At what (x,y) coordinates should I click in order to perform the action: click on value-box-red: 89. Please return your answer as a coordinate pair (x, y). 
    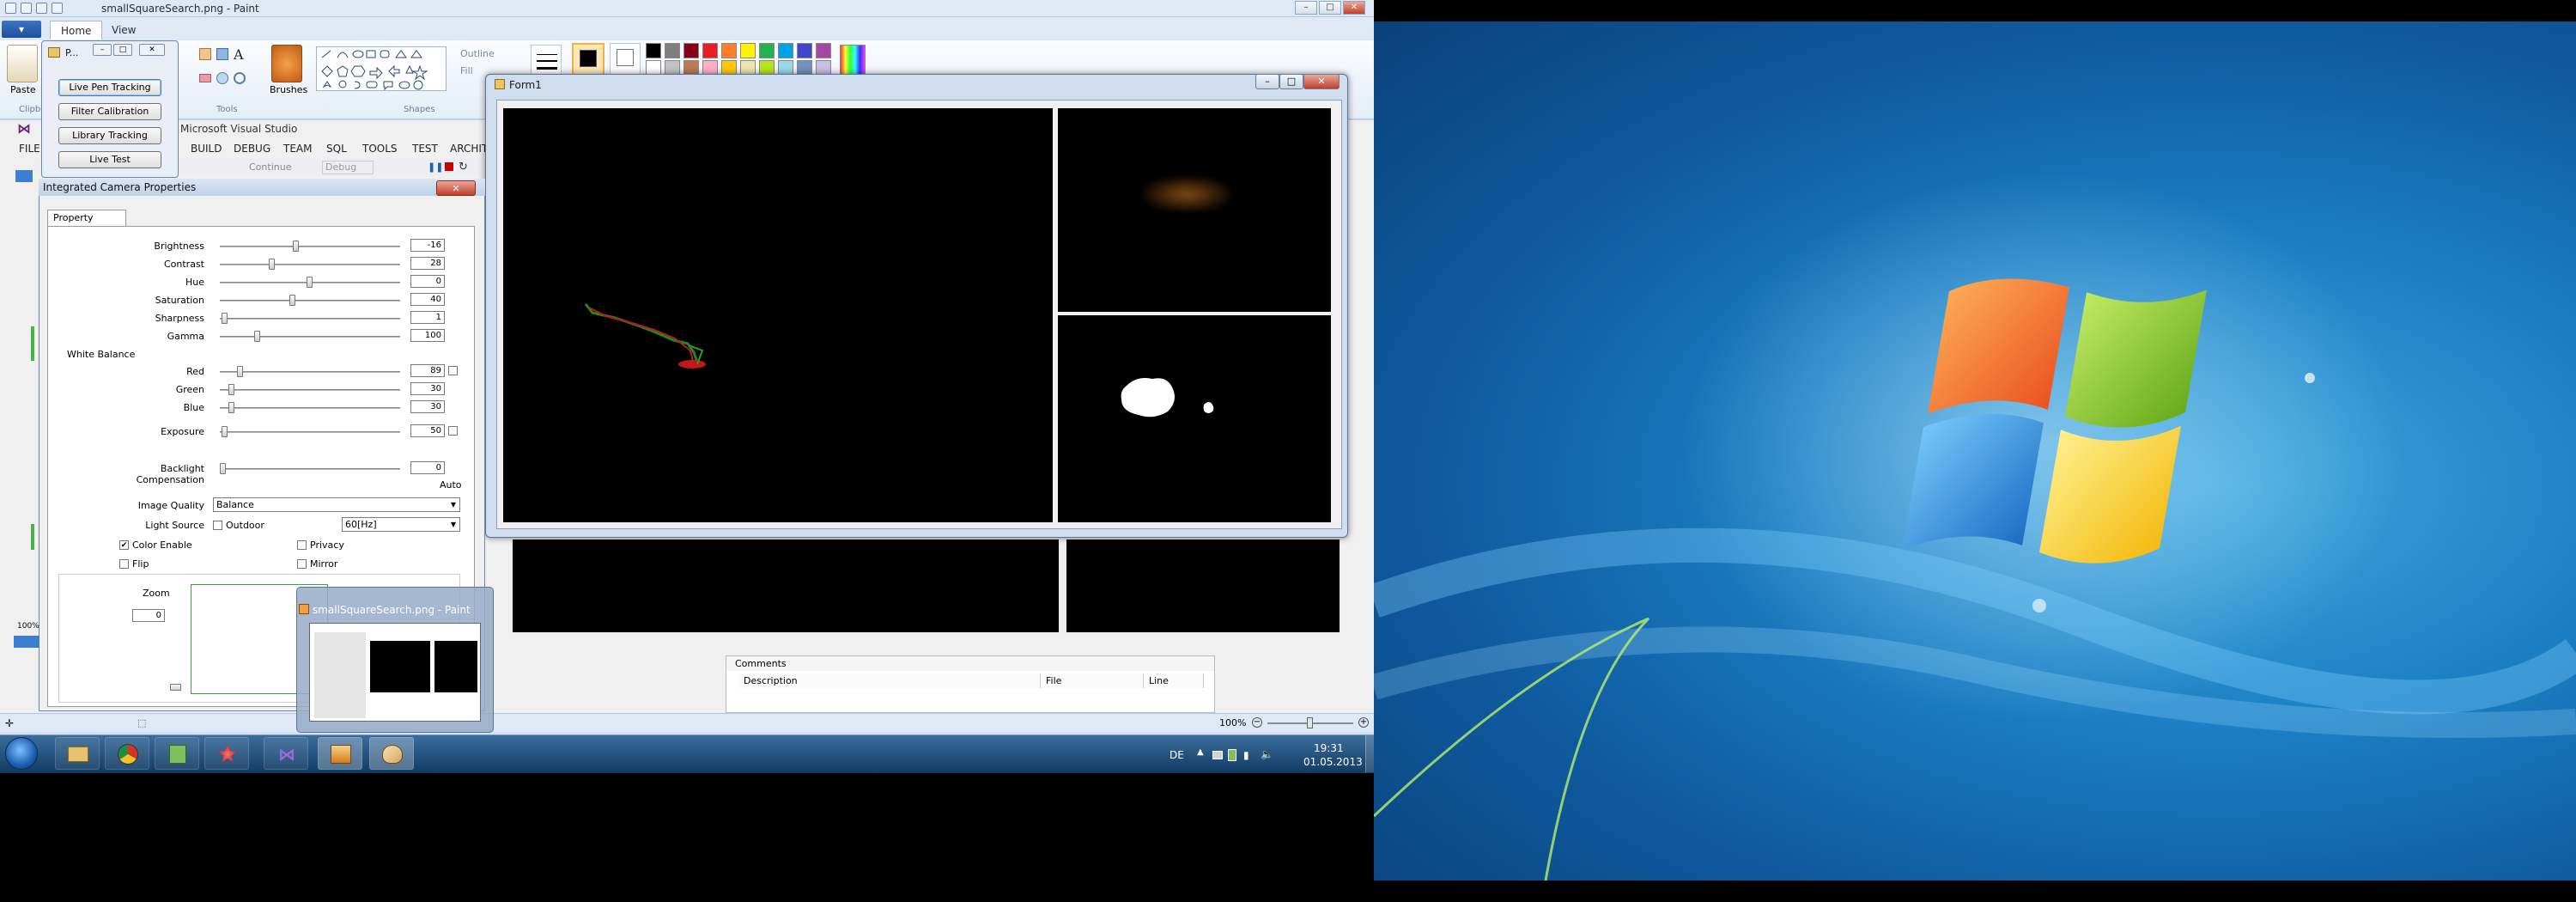
    Looking at the image, I should click on (428, 370).